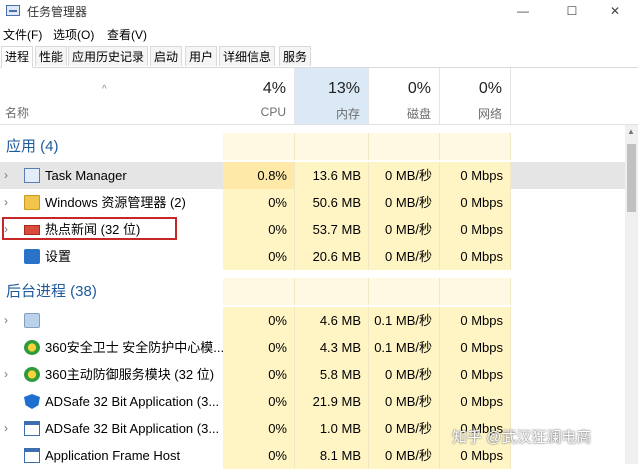  What do you see at coordinates (73, 34) in the screenshot?
I see `menu-options: 选项(O)` at bounding box center [73, 34].